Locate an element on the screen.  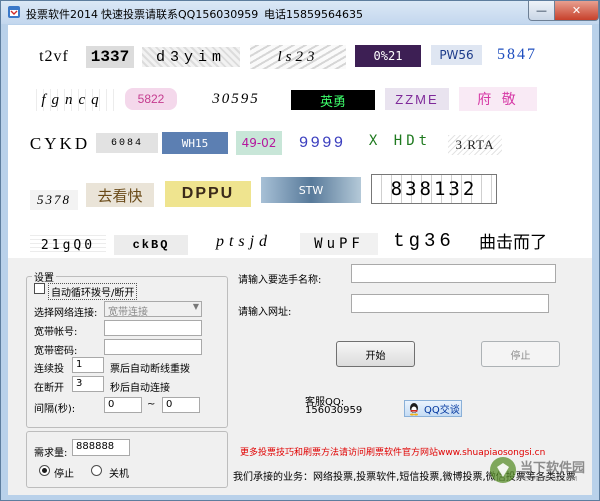
downxia-logo-icon is located at coordinates (503, 470).